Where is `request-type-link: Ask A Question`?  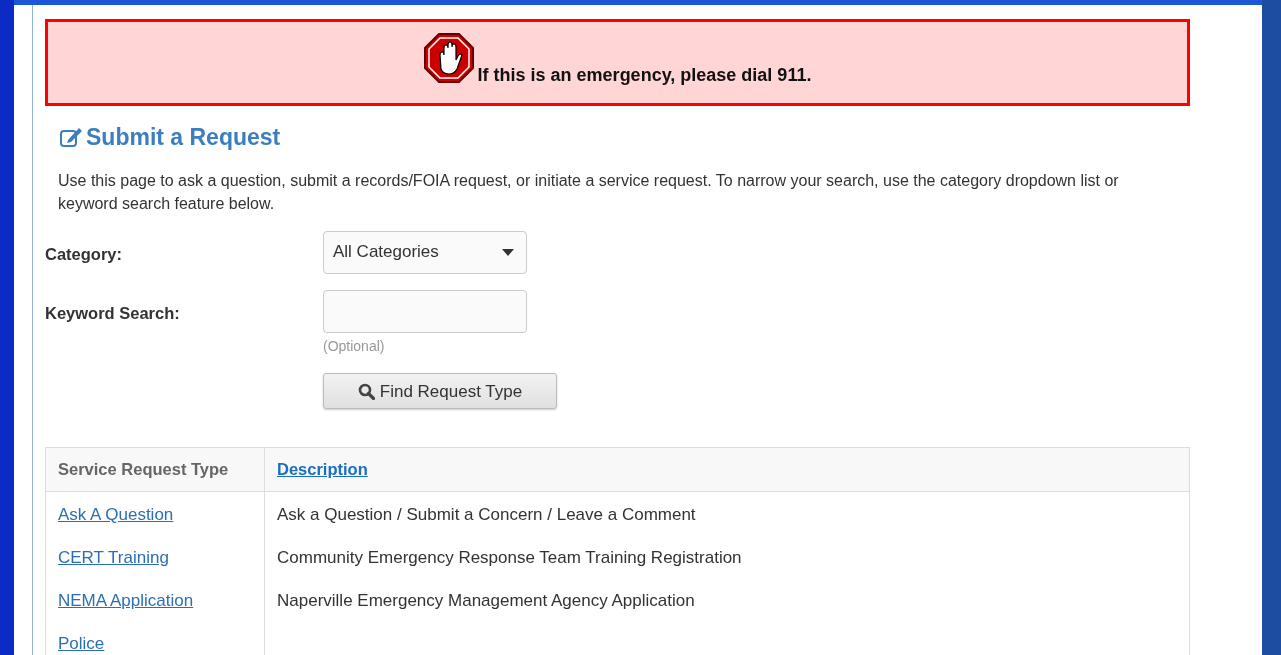
request-type-link: Ask A Question is located at coordinates (116, 514).